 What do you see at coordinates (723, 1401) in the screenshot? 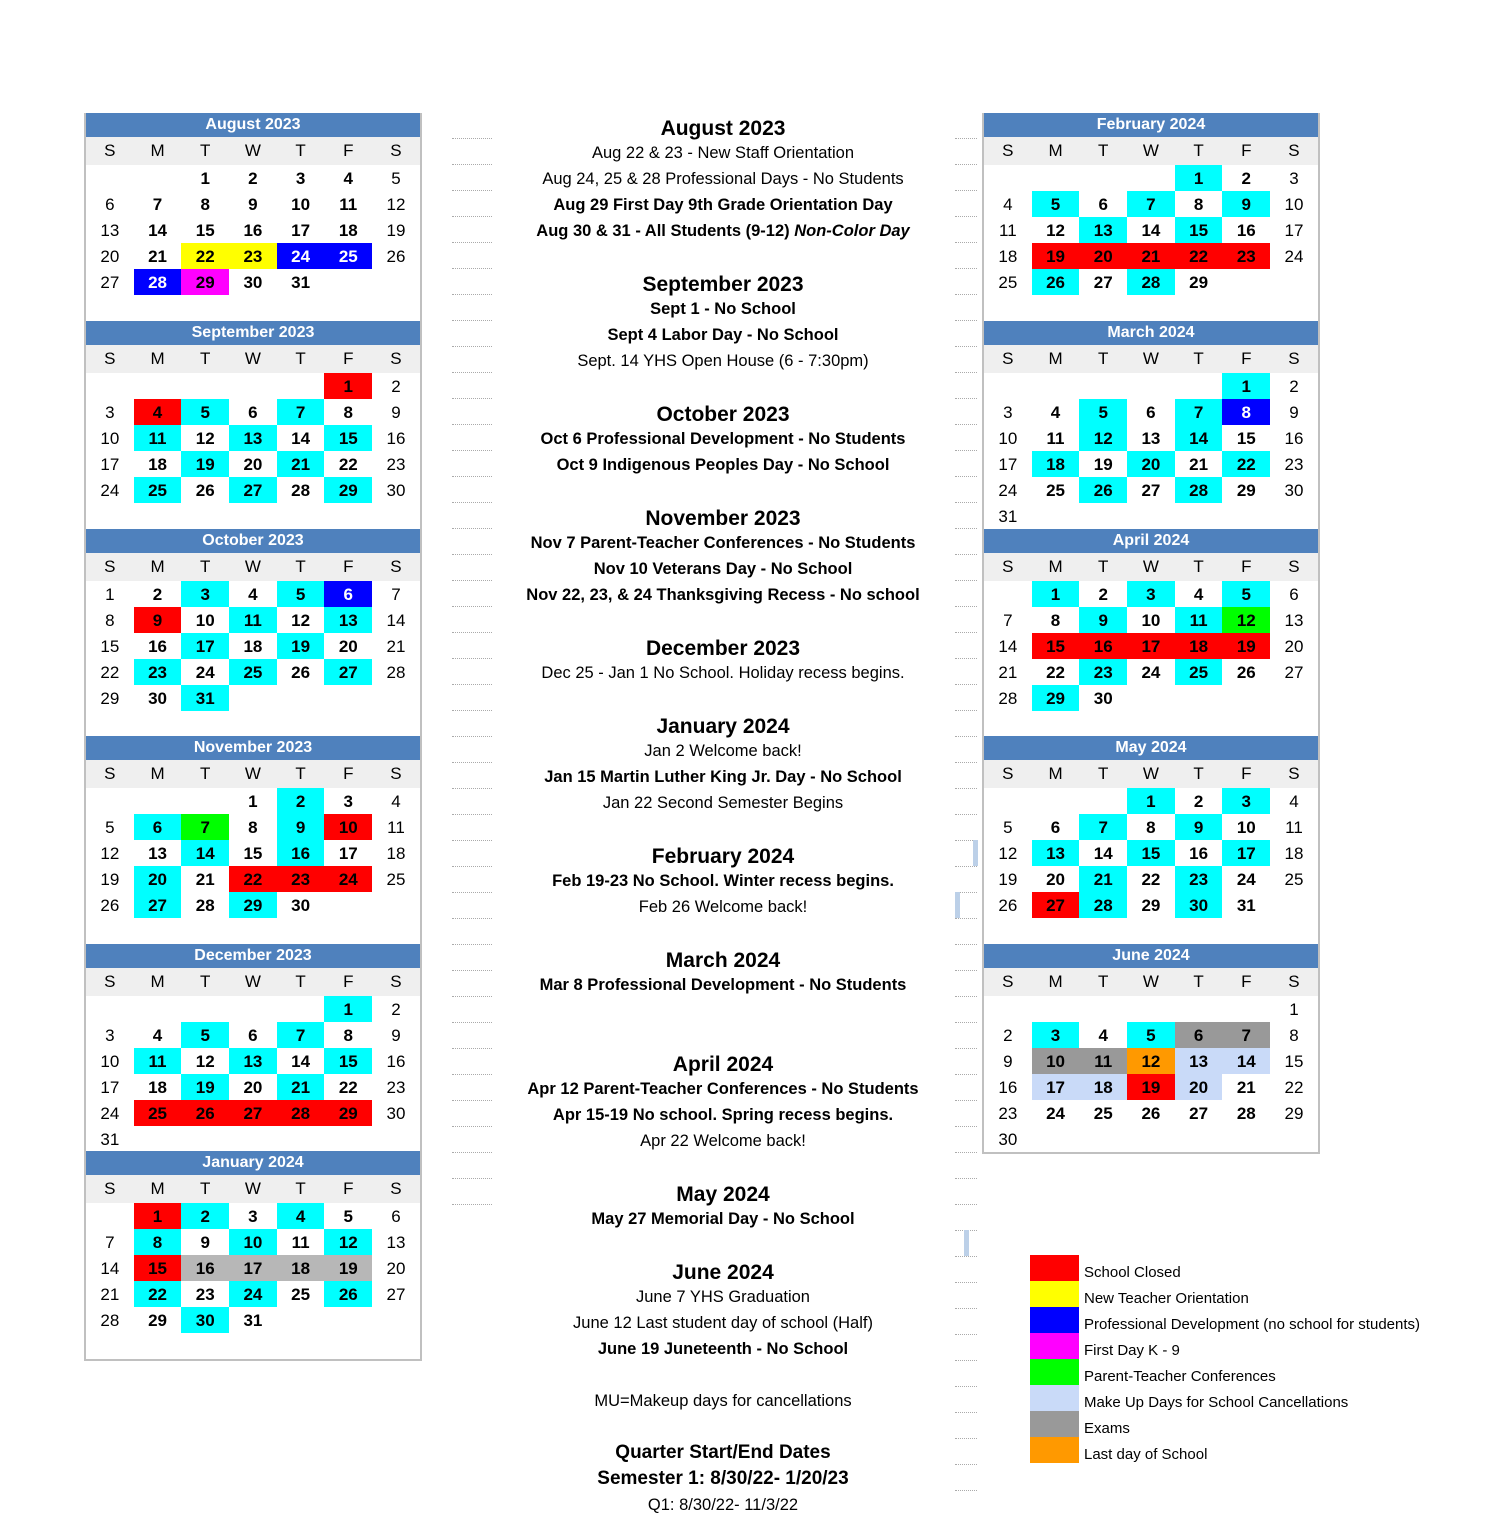
I see `event-item: MU=Makeup days for cancellations` at bounding box center [723, 1401].